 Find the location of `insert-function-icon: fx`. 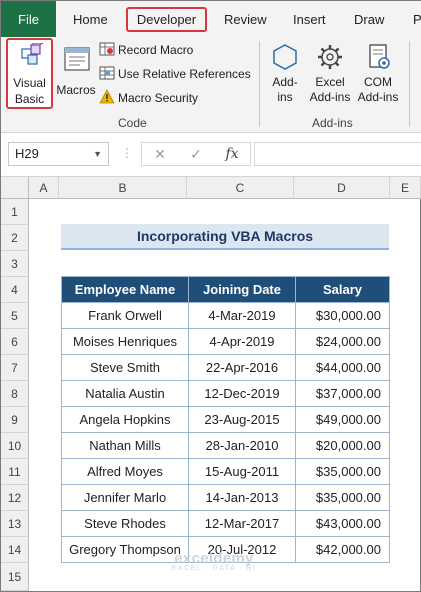

insert-function-icon: fx is located at coordinates (232, 154).